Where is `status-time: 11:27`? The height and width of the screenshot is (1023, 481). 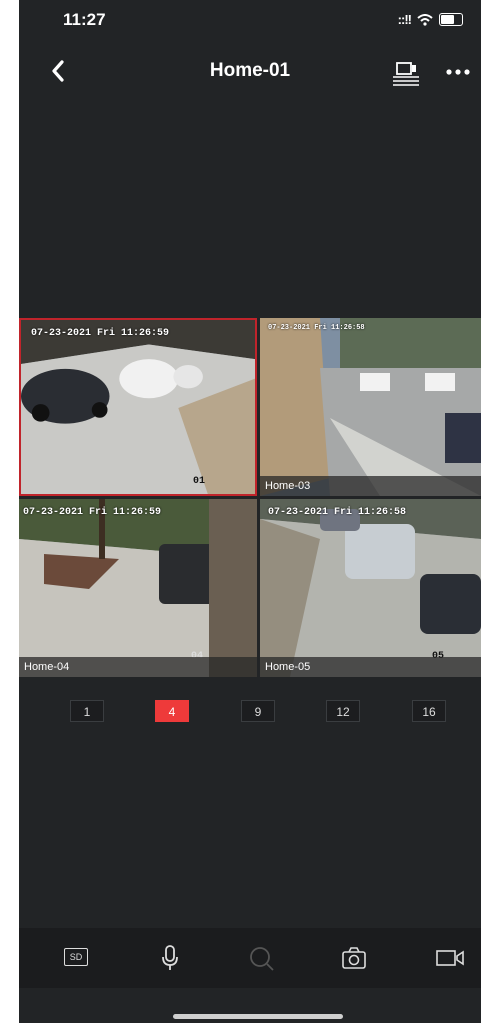
status-time: 11:27 is located at coordinates (84, 19).